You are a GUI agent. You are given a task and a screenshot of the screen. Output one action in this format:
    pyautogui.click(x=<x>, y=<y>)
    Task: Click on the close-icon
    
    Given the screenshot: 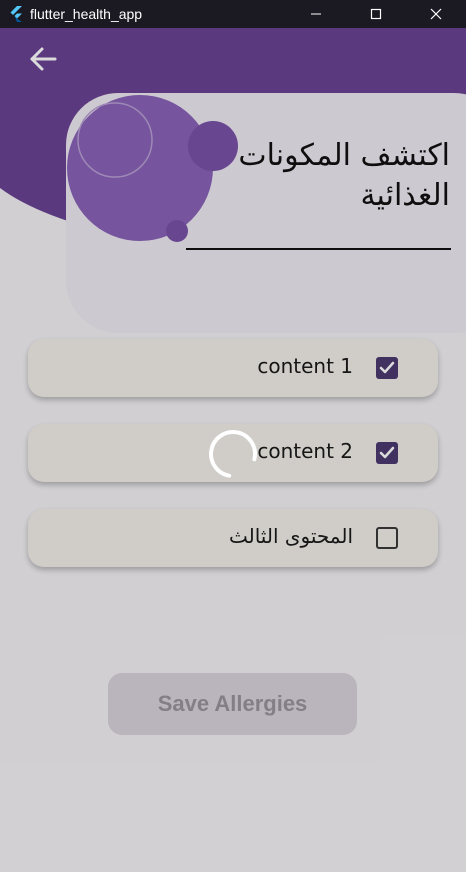 What is the action you would take?
    pyautogui.click(x=436, y=14)
    